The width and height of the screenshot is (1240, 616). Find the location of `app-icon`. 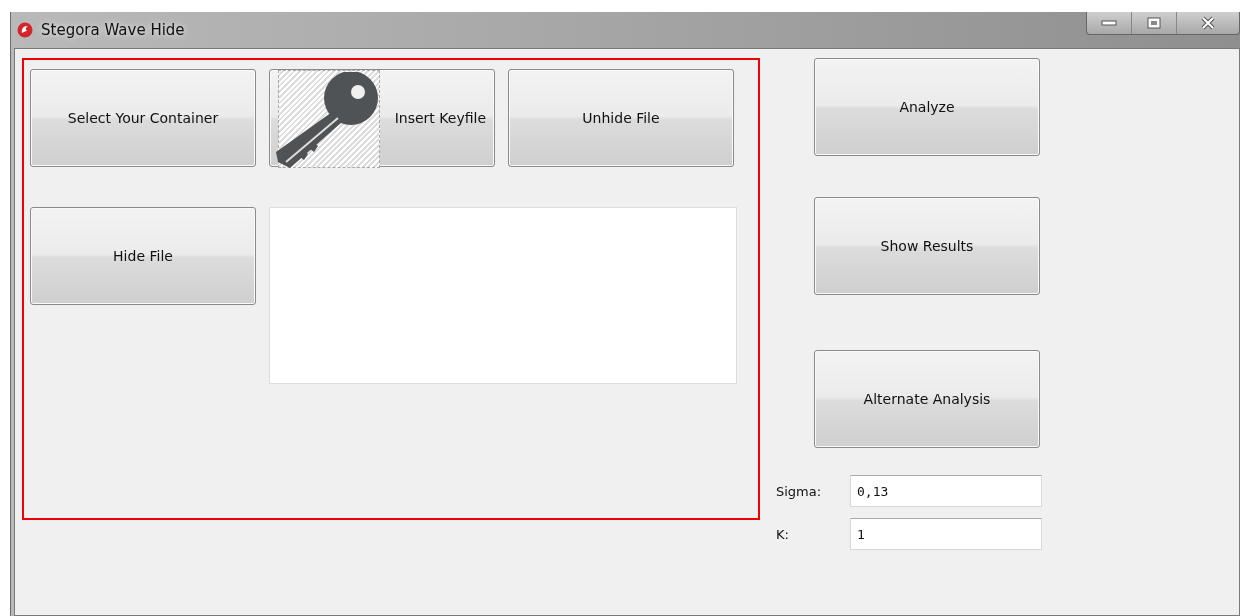

app-icon is located at coordinates (25, 30).